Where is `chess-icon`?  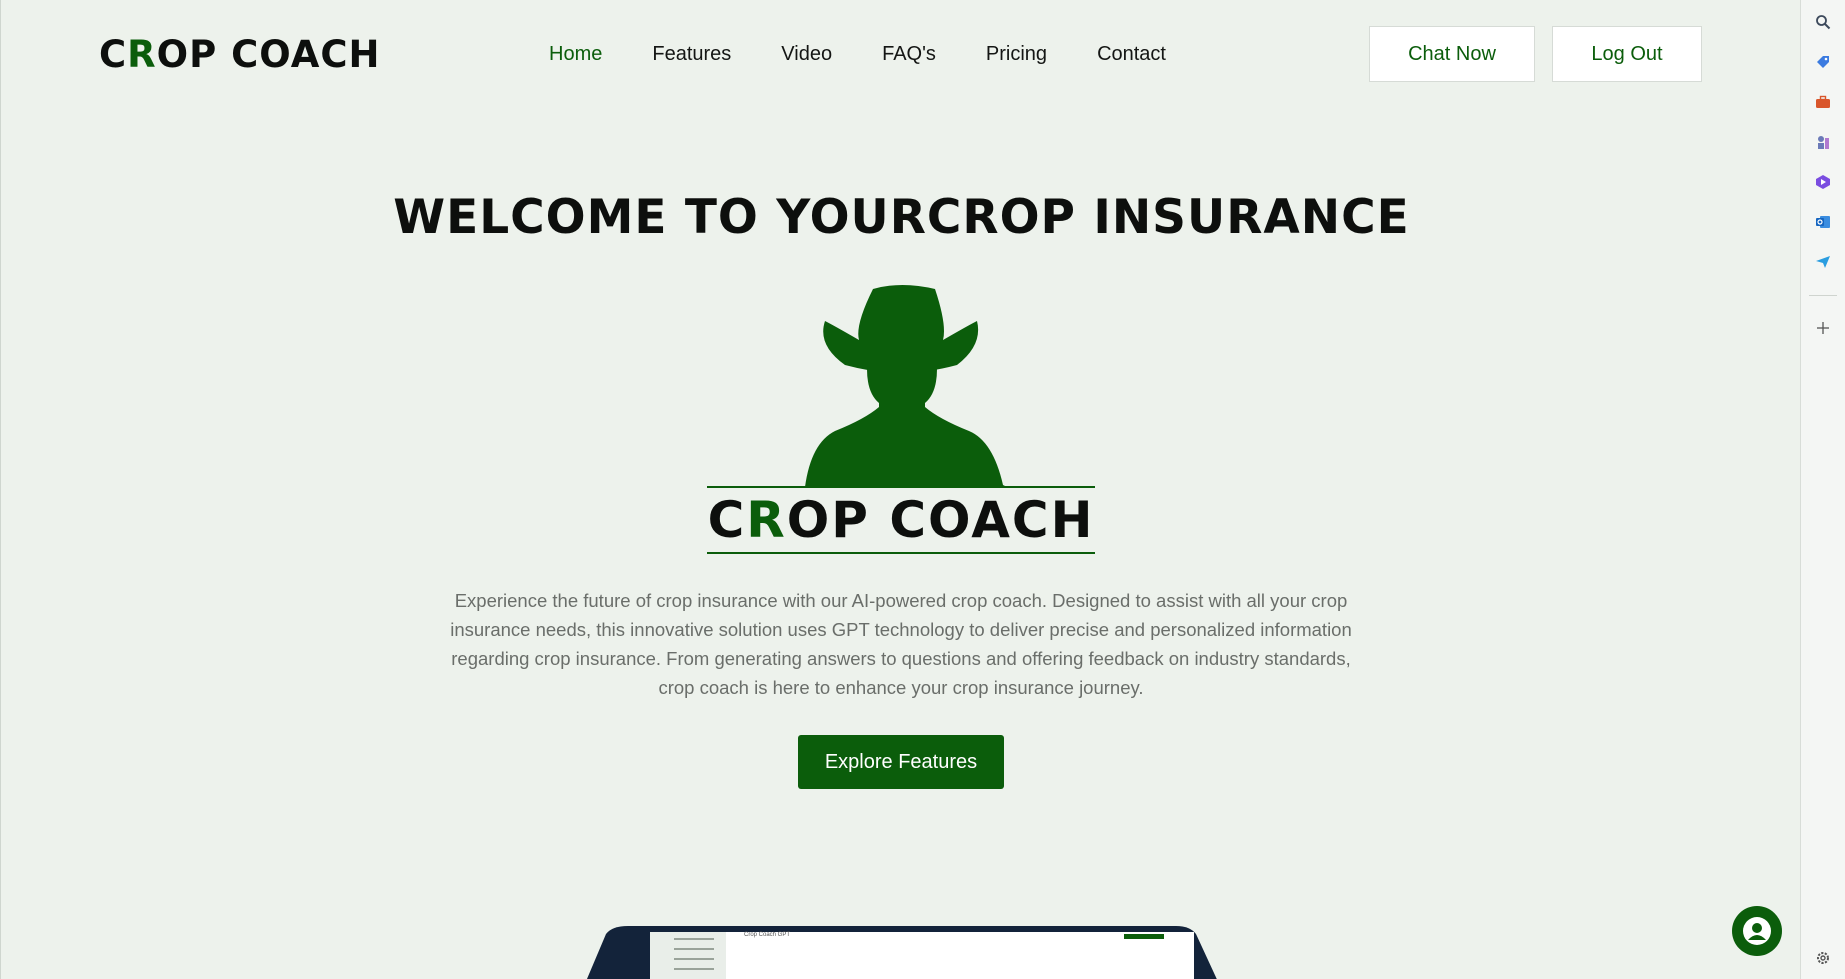 chess-icon is located at coordinates (1823, 142).